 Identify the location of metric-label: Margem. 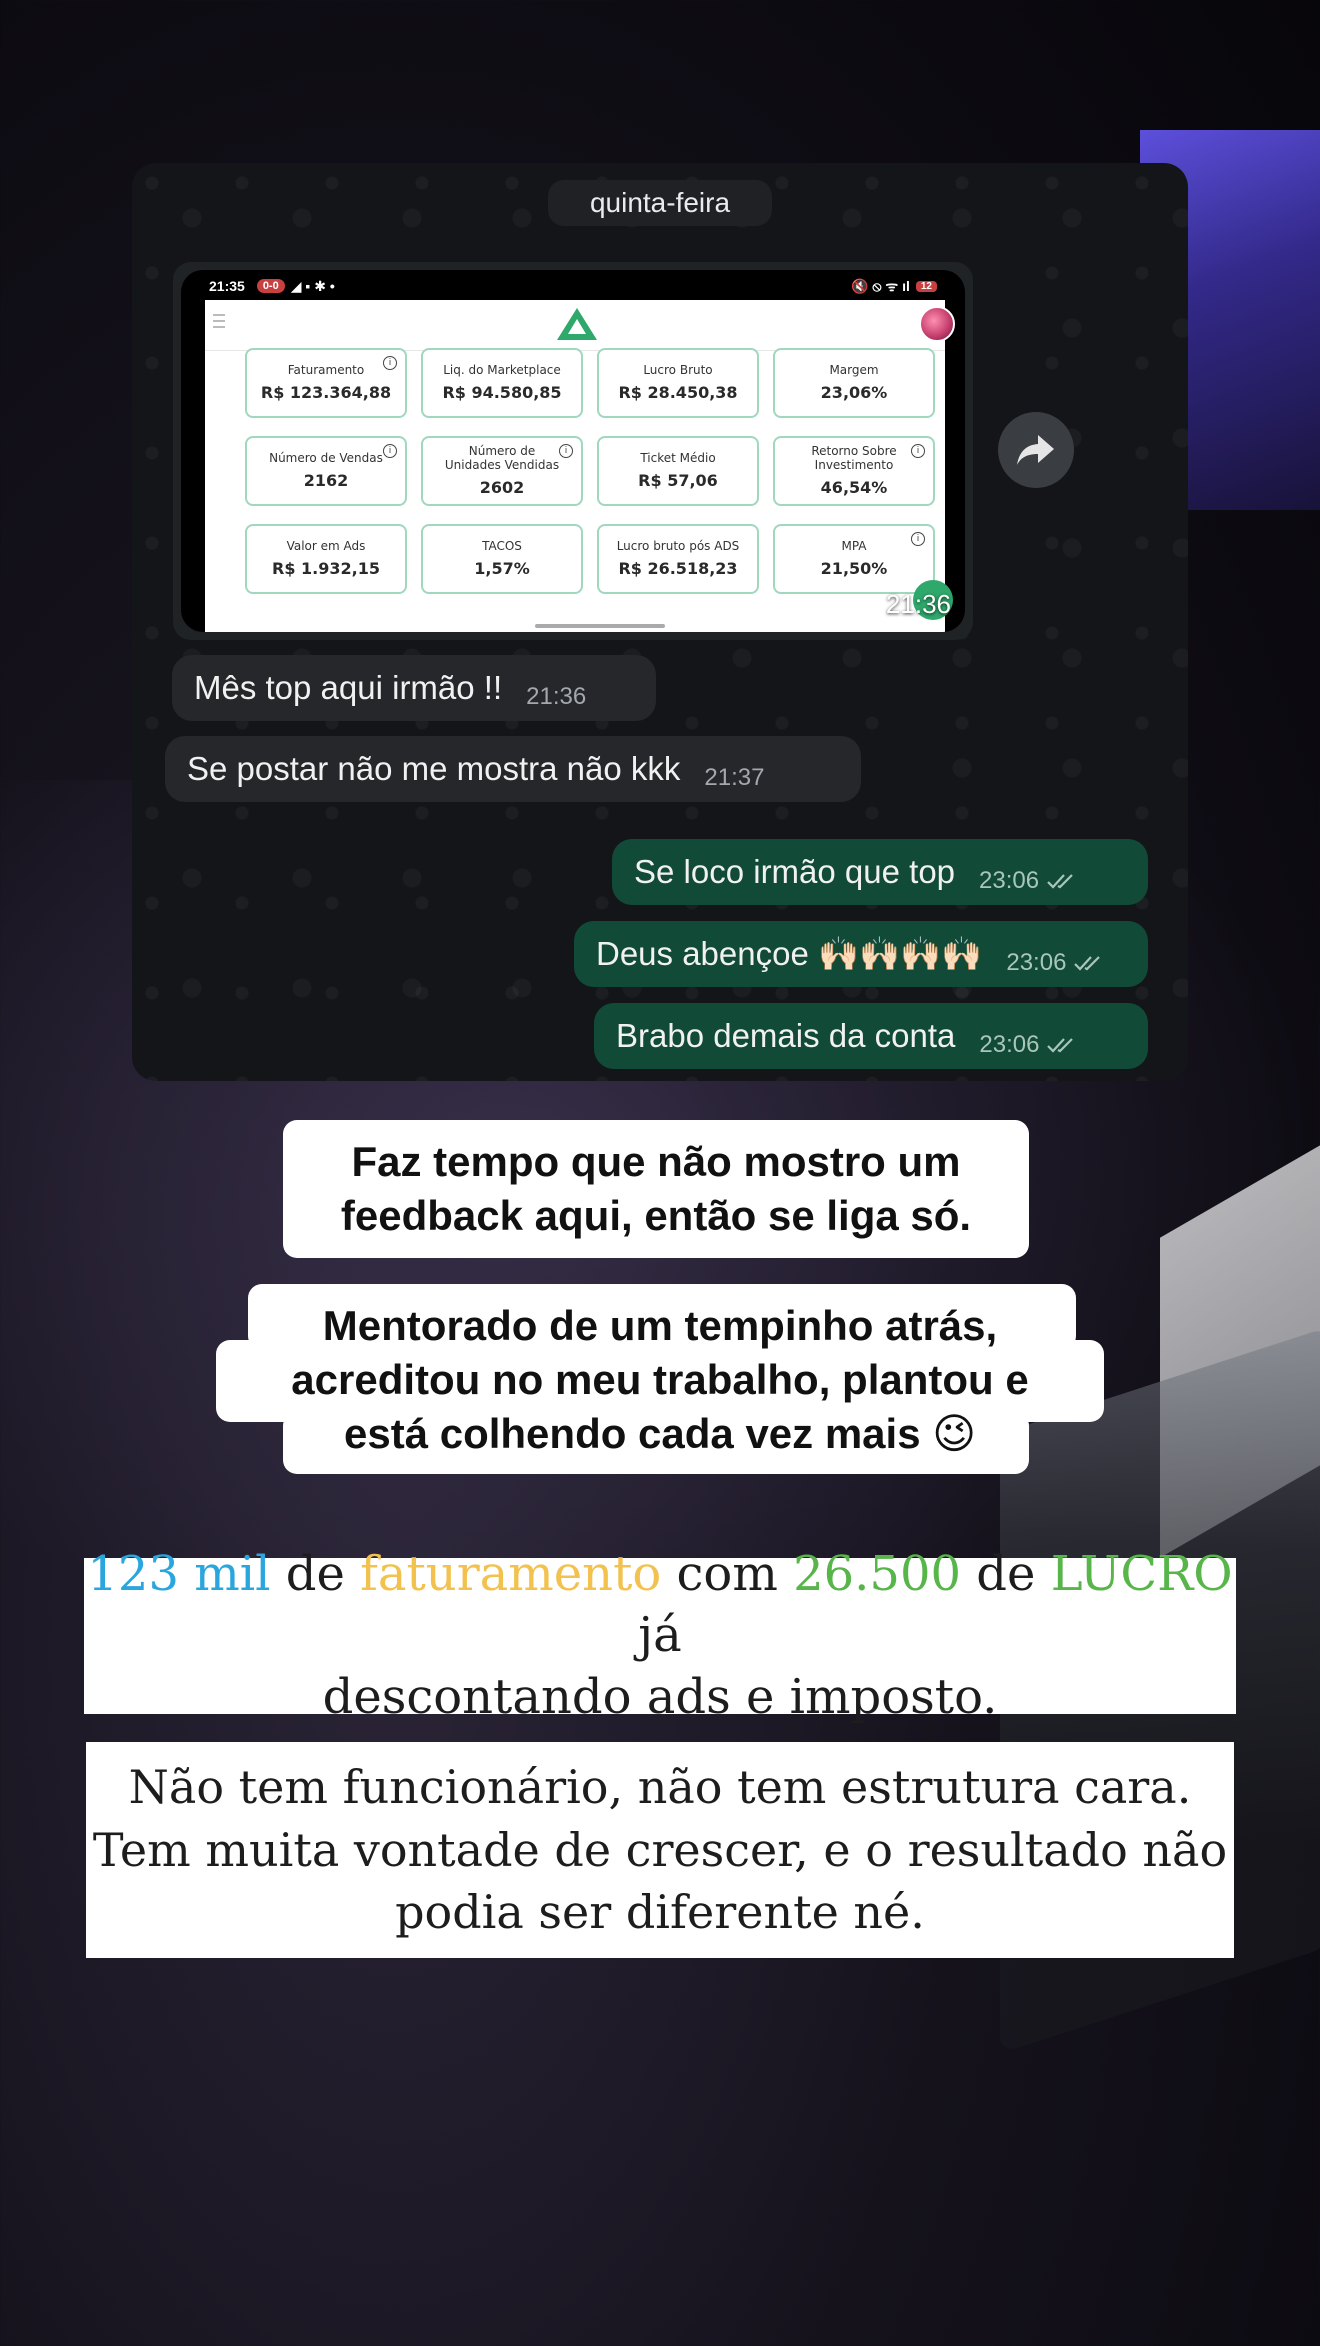
(854, 369).